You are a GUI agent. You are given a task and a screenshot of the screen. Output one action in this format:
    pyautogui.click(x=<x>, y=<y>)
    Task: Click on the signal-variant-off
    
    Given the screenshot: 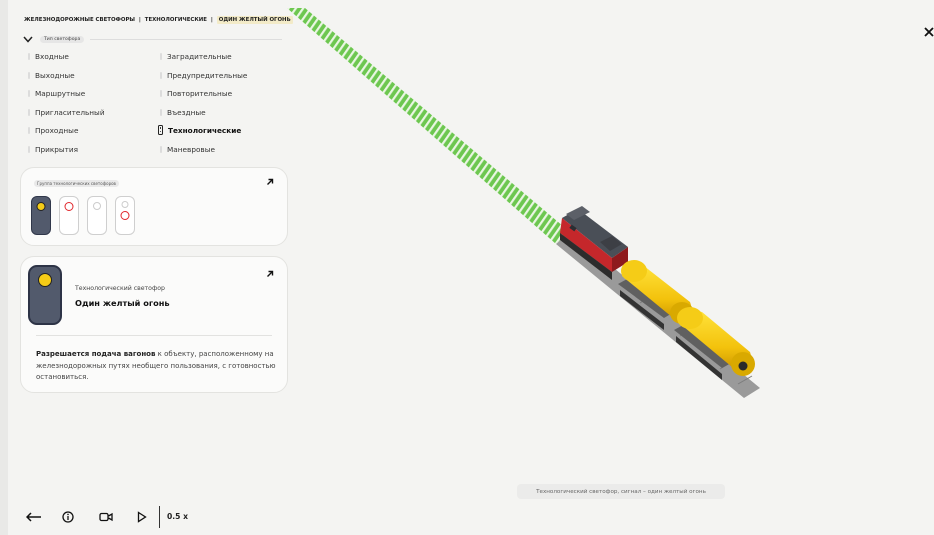 What is the action you would take?
    pyautogui.click(x=97, y=215)
    